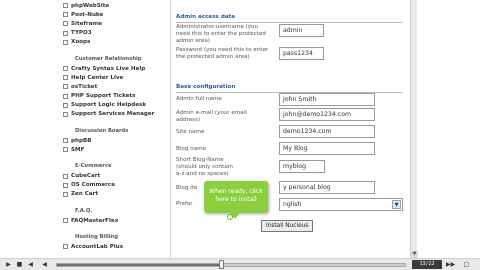 This screenshot has width=480, height=270. I want to click on sidebar-item-label: TYPO3, so click(81, 33).